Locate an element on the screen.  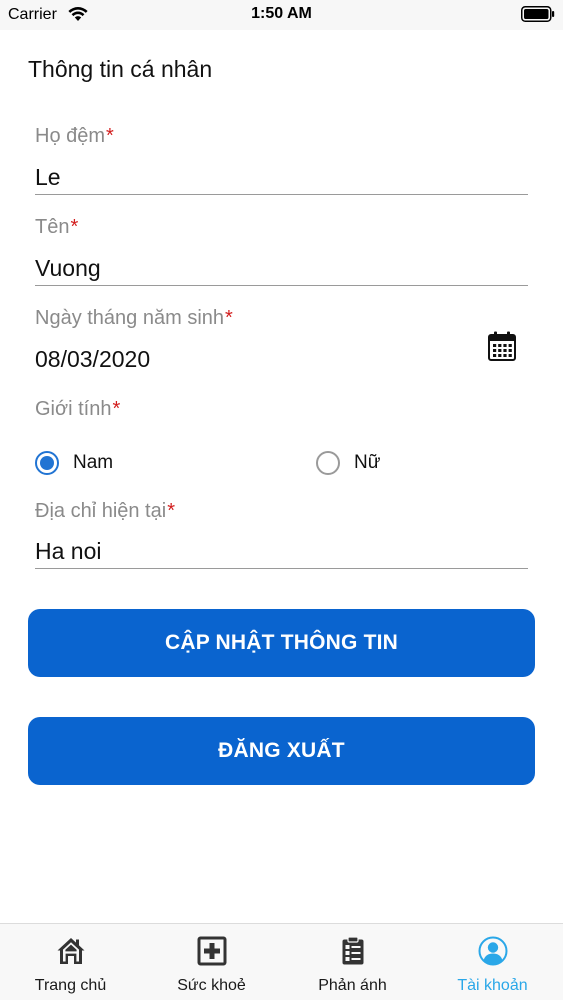
battery-icon is located at coordinates (538, 14).